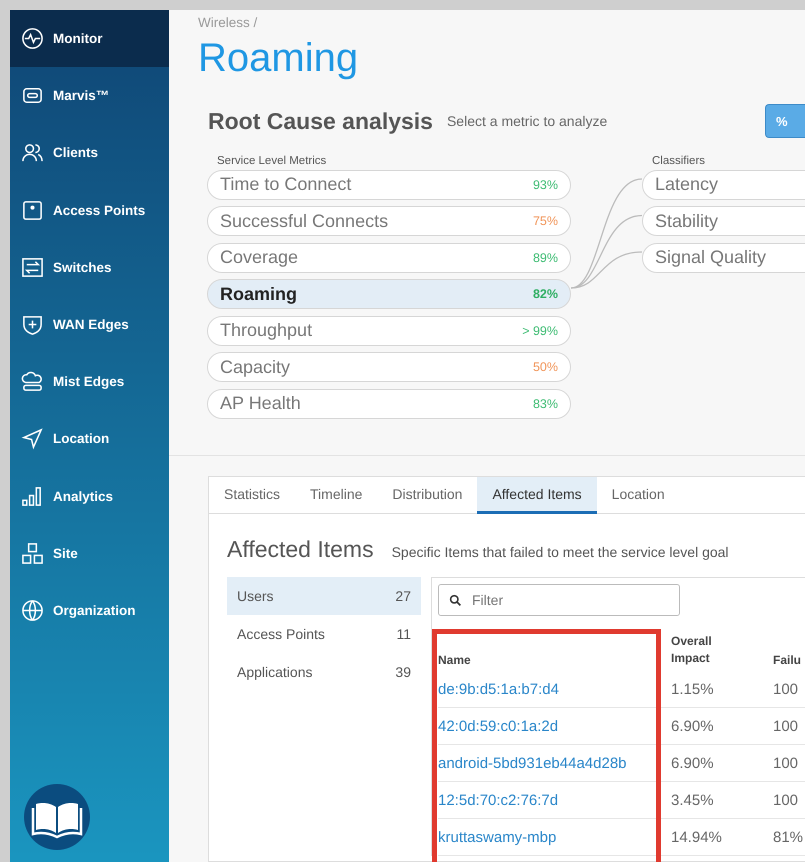  Describe the element at coordinates (723, 257) in the screenshot. I see `classifier-pill: Signal Quality` at that location.